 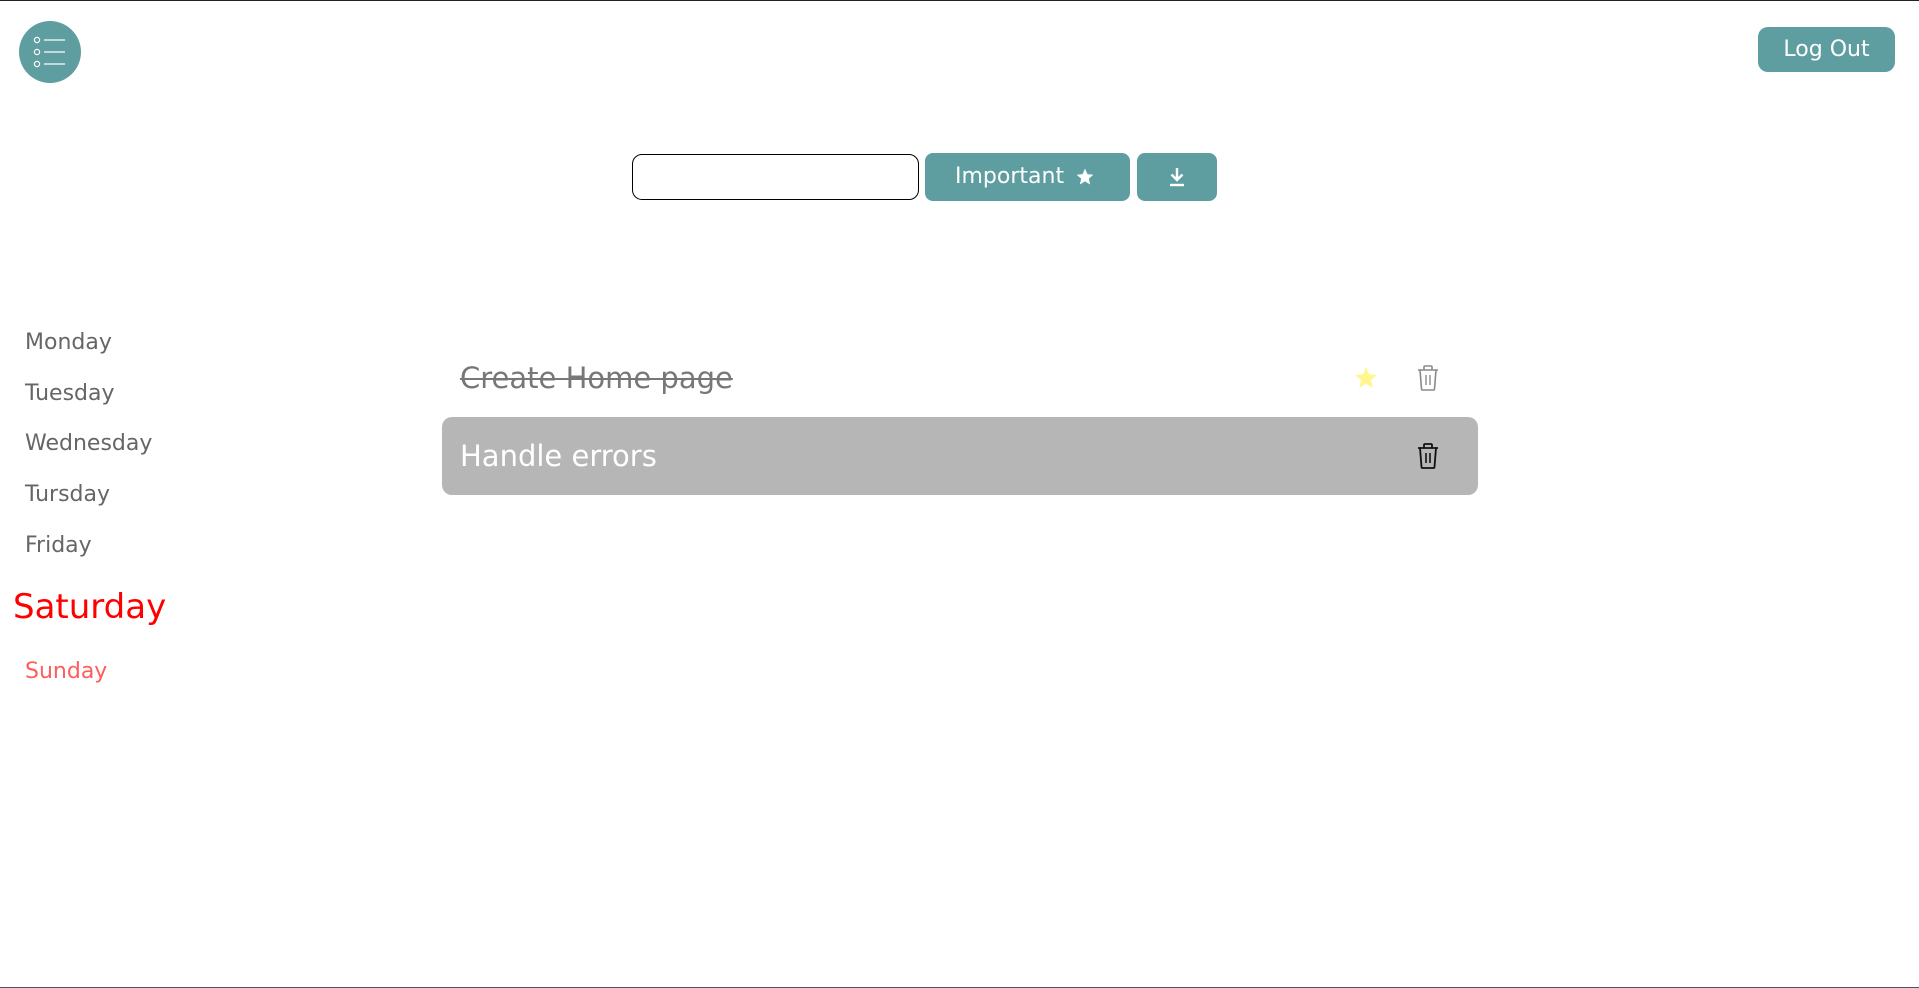 What do you see at coordinates (89, 607) in the screenshot?
I see `day-saturday: Saturday` at bounding box center [89, 607].